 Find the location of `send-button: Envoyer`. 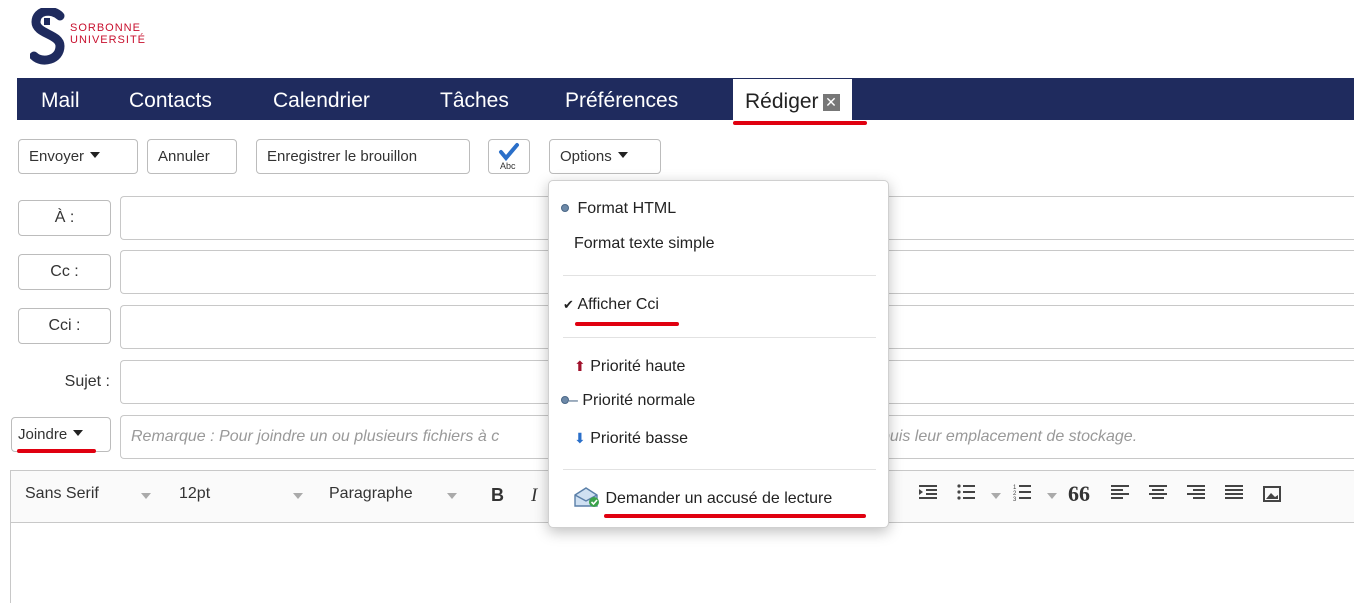

send-button: Envoyer is located at coordinates (78, 156).